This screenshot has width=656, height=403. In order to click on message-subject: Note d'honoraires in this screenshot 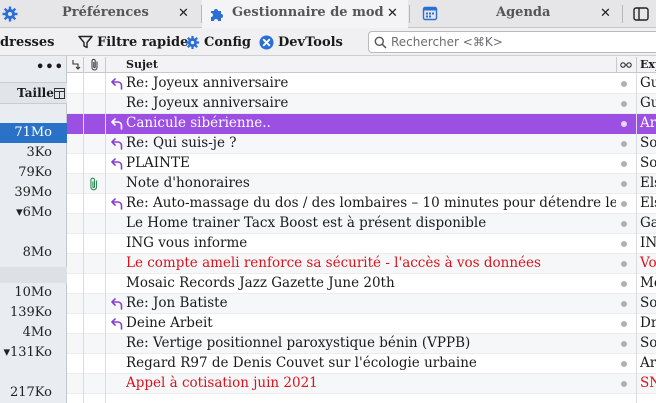, I will do `click(188, 183)`.